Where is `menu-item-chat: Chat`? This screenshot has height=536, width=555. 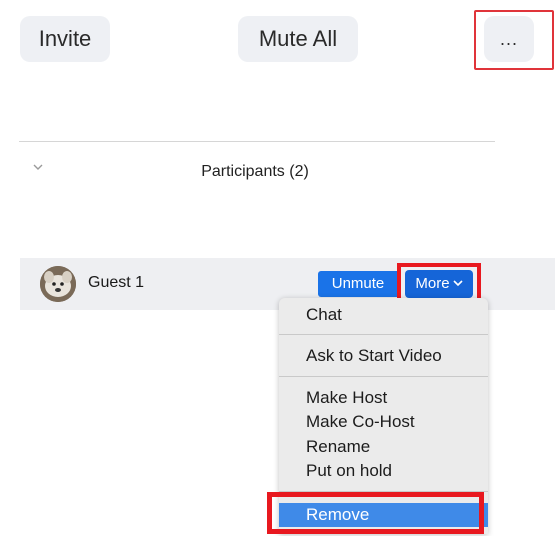
menu-item-chat: Chat is located at coordinates (383, 315).